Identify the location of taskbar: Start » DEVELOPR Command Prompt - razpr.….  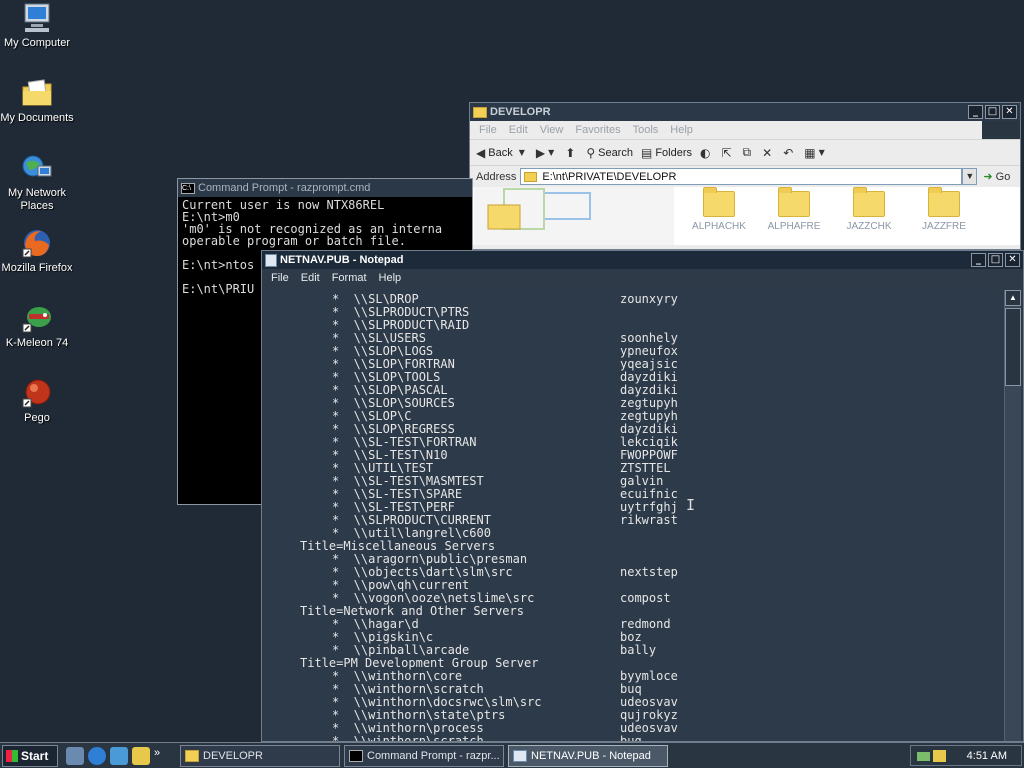
(512, 755).